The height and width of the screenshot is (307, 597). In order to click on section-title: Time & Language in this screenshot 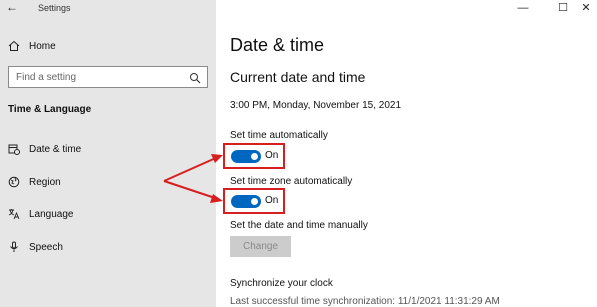, I will do `click(50, 109)`.